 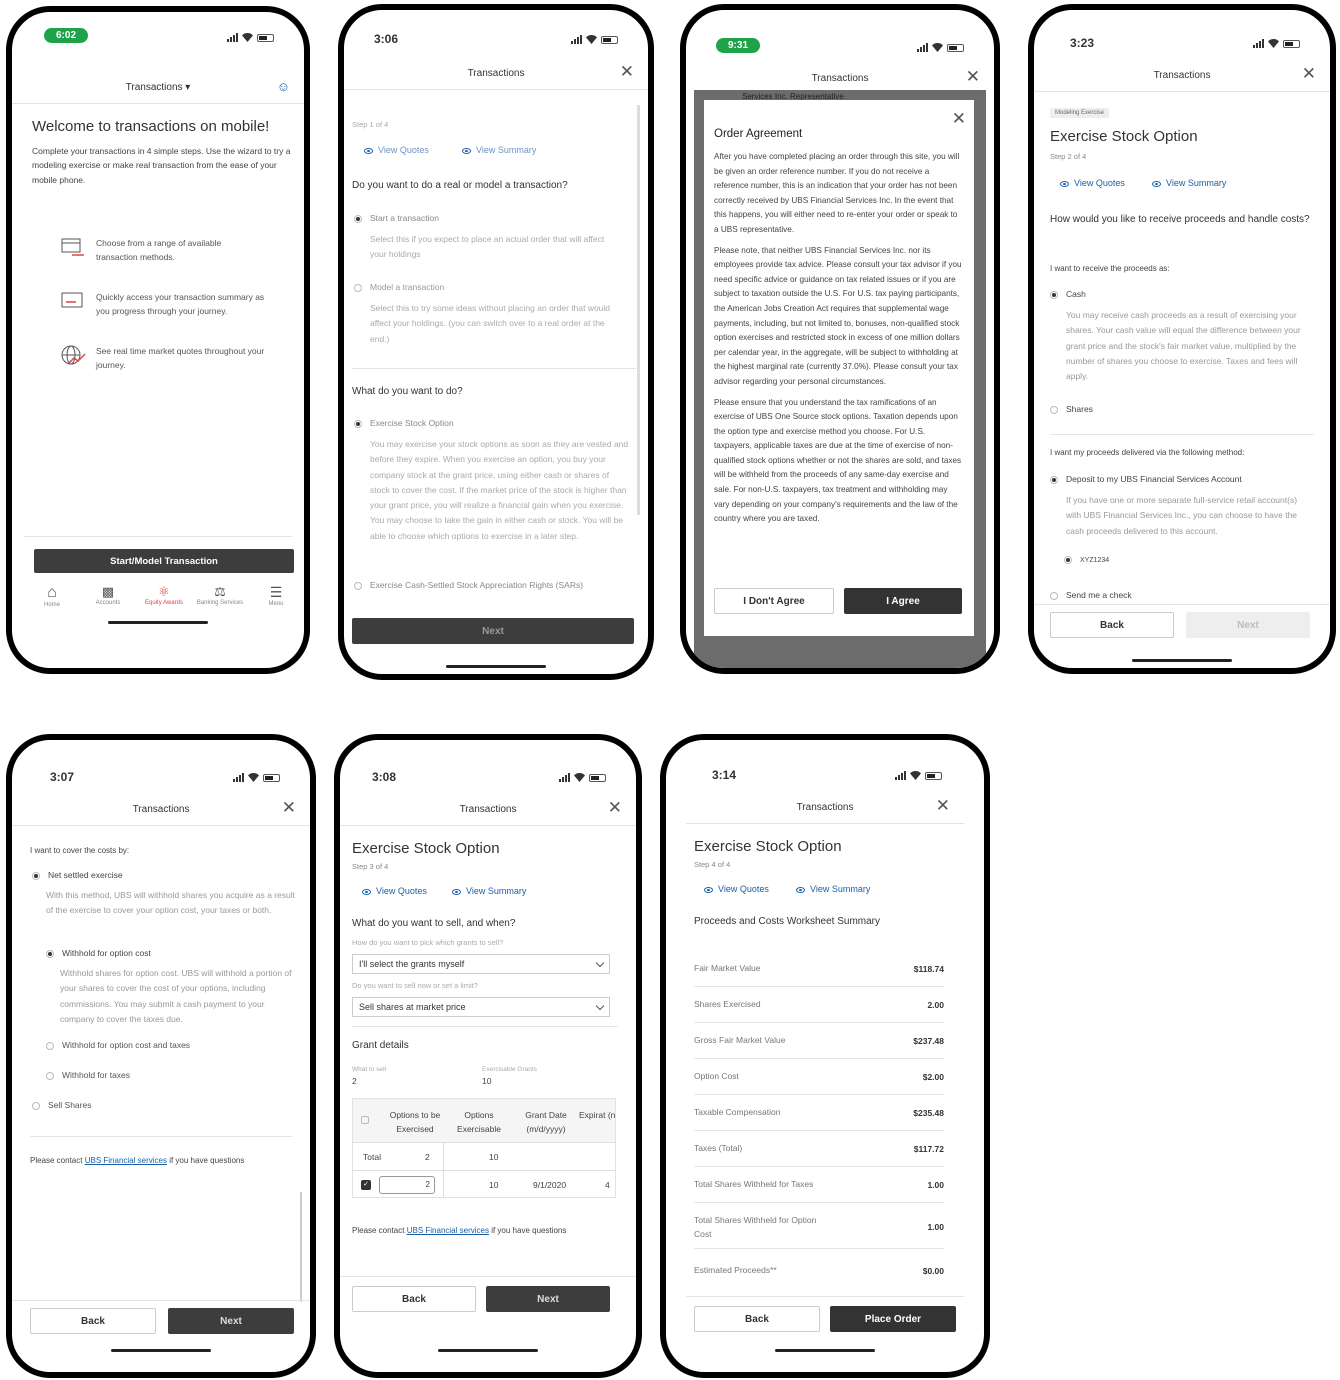 I want to click on nav-banking: ⚖ Banking Services, so click(x=220, y=596).